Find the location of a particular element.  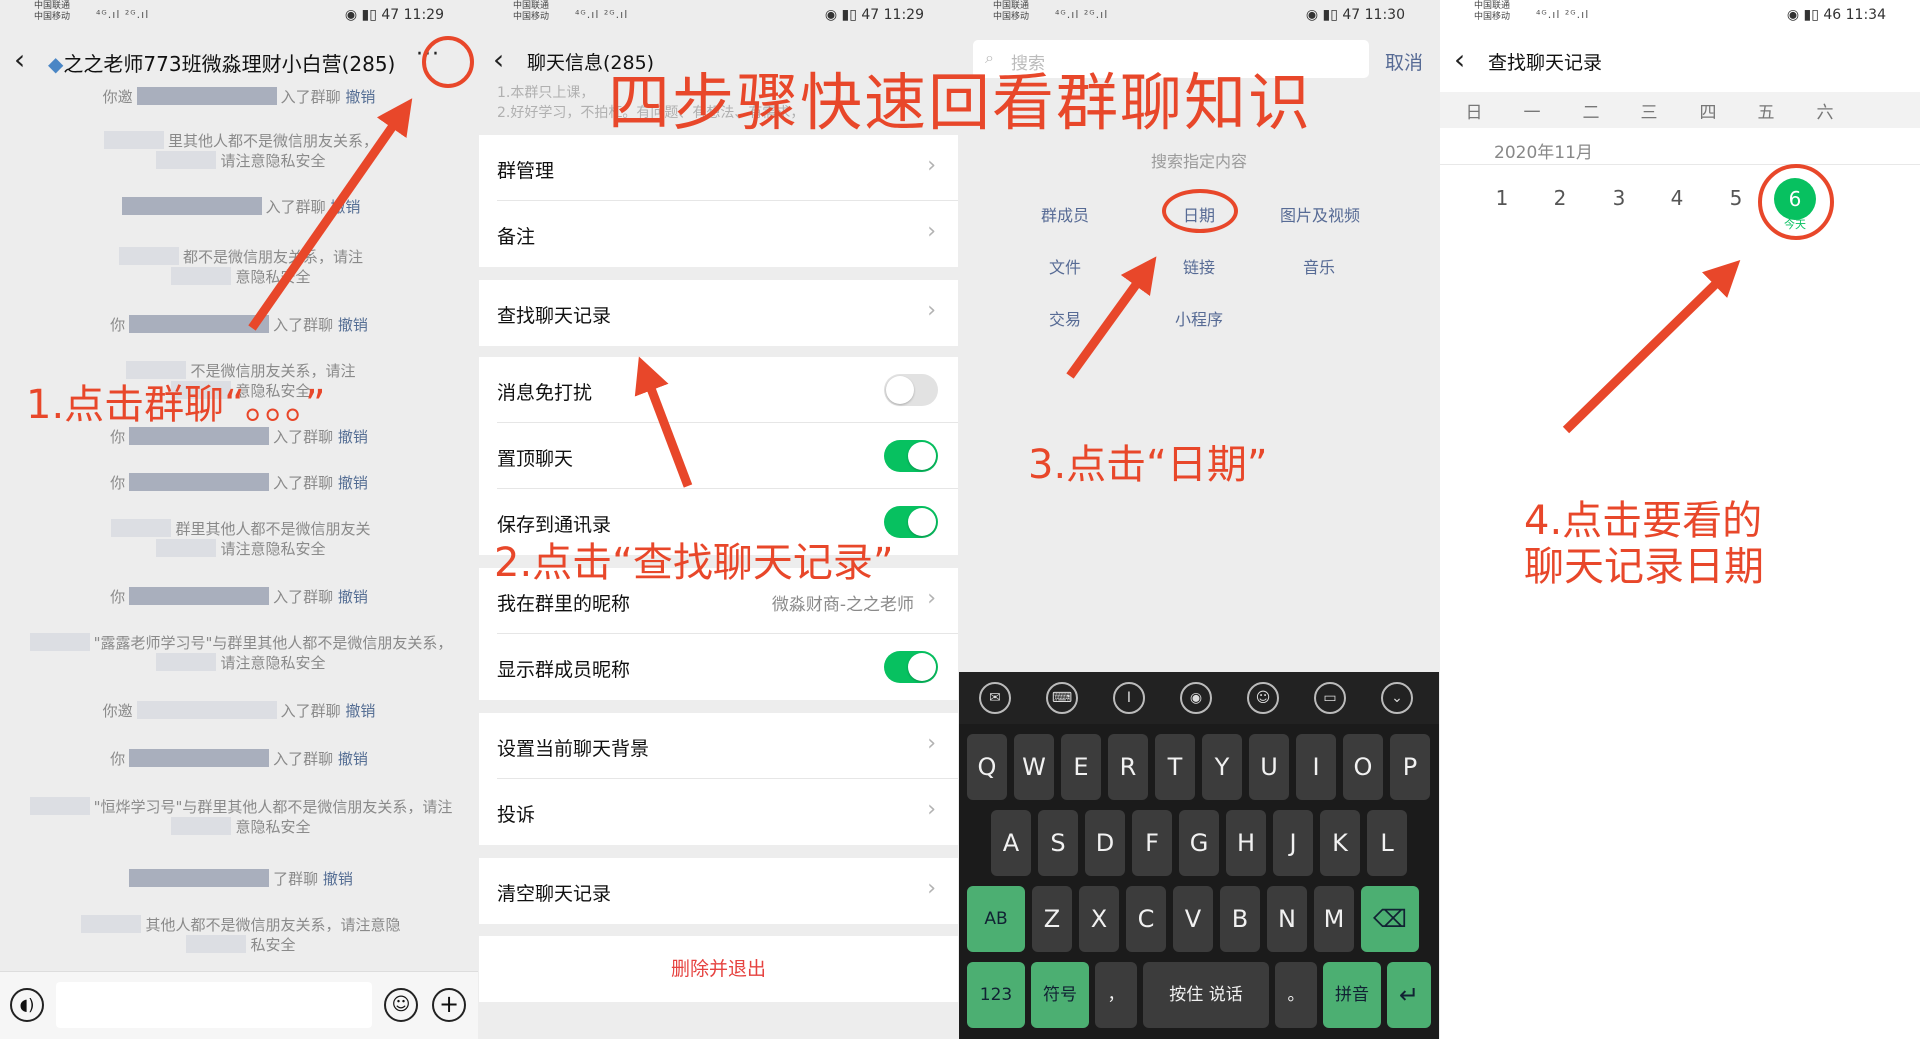

key-u: U is located at coordinates (1269, 767).